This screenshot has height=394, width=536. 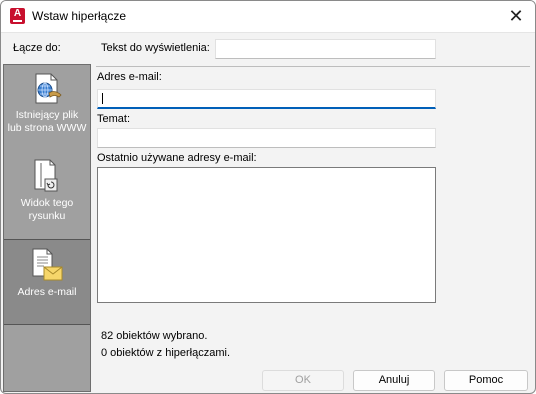 I want to click on ok-button: OK, so click(x=303, y=380).